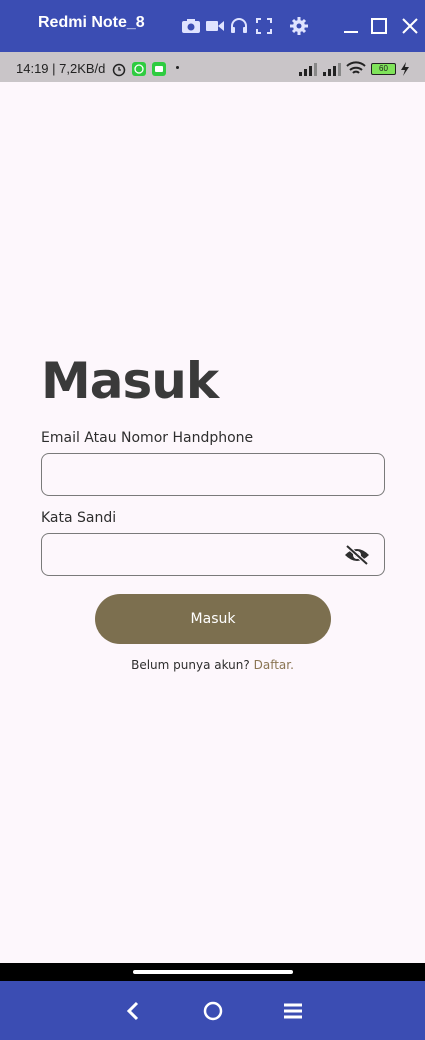  I want to click on login-button-label: Masuk, so click(213, 619).